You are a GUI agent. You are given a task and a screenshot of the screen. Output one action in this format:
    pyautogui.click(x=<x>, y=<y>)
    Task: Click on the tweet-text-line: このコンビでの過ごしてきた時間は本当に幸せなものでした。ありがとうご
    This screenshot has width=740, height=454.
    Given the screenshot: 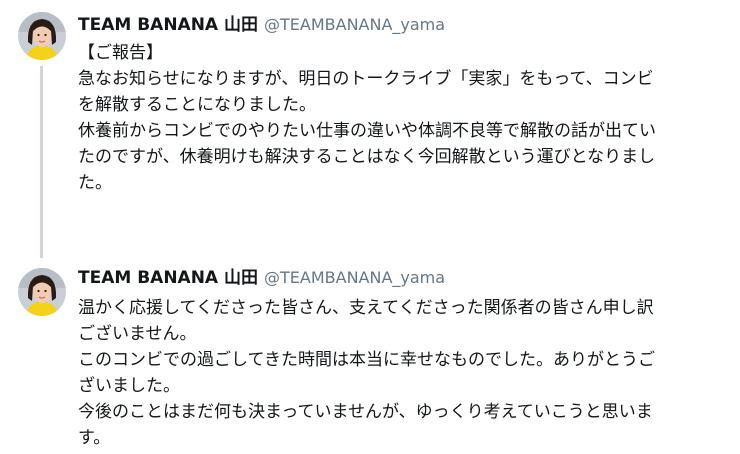 What is the action you would take?
    pyautogui.click(x=366, y=360)
    